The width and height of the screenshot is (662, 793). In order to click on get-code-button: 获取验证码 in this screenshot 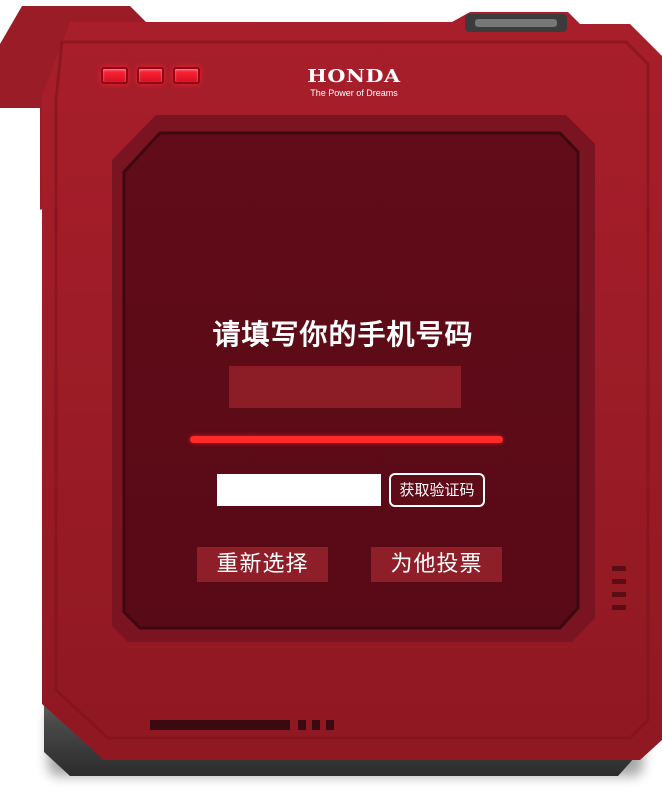, I will do `click(437, 490)`.